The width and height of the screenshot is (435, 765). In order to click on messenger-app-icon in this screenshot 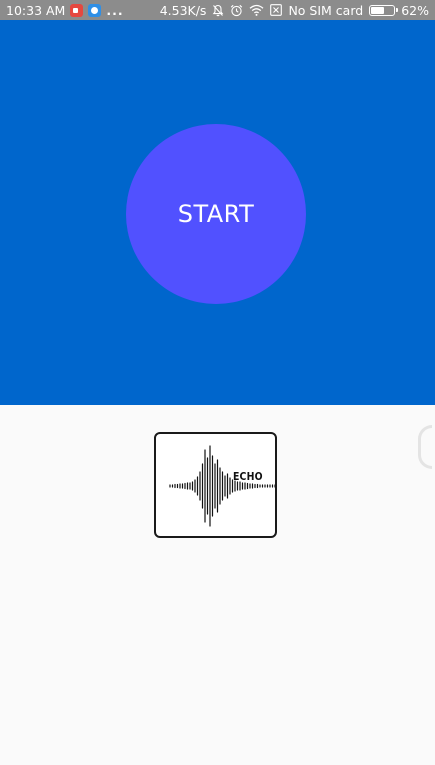, I will do `click(95, 10)`.